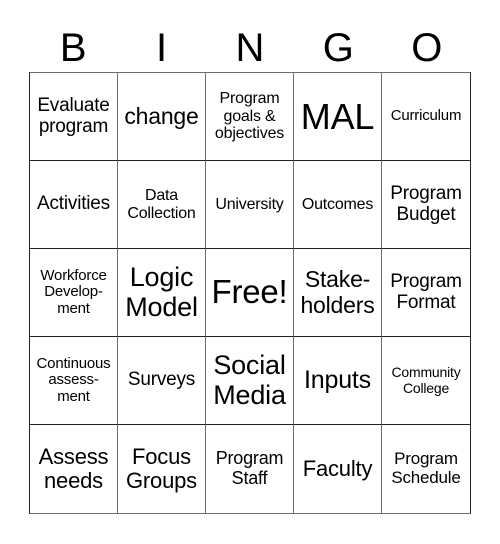  Describe the element at coordinates (338, 48) in the screenshot. I see `header-letter-g: G` at that location.